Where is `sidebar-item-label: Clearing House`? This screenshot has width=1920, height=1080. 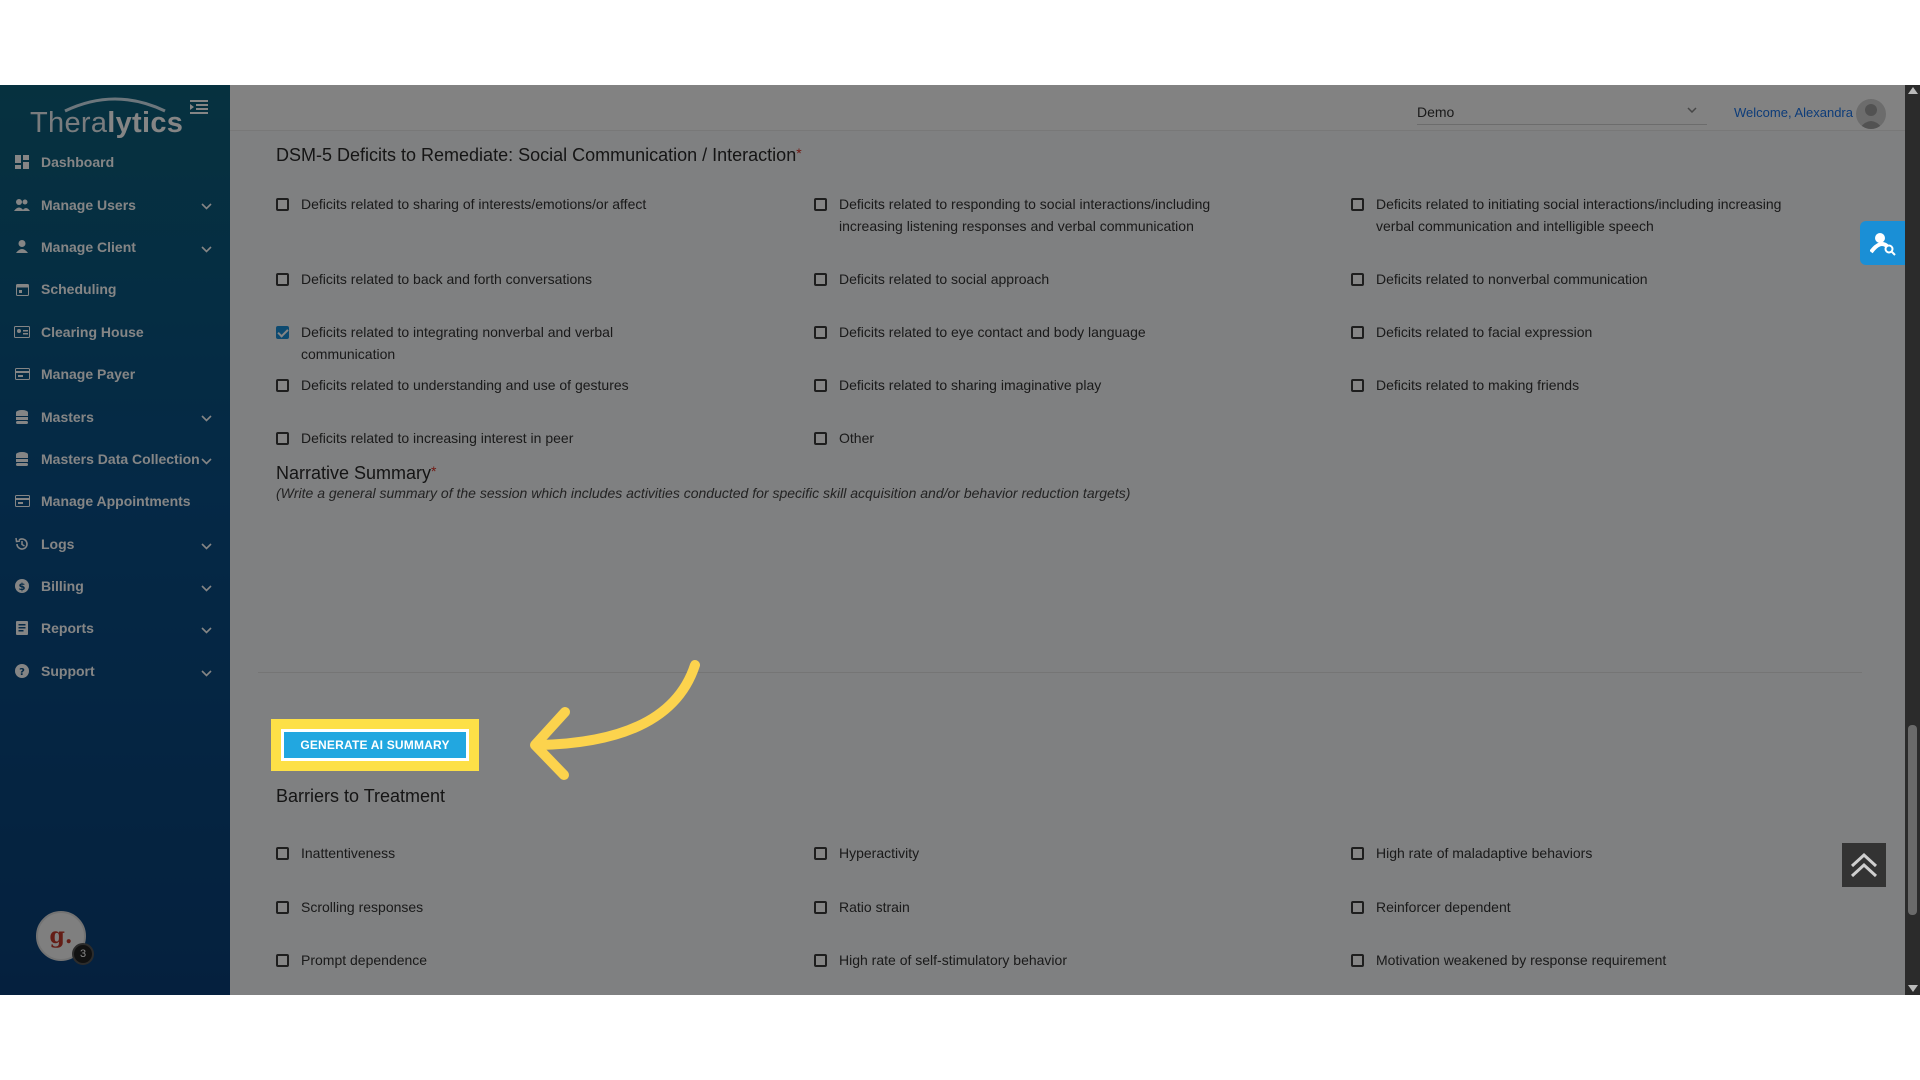
sidebar-item-label: Clearing House is located at coordinates (92, 331).